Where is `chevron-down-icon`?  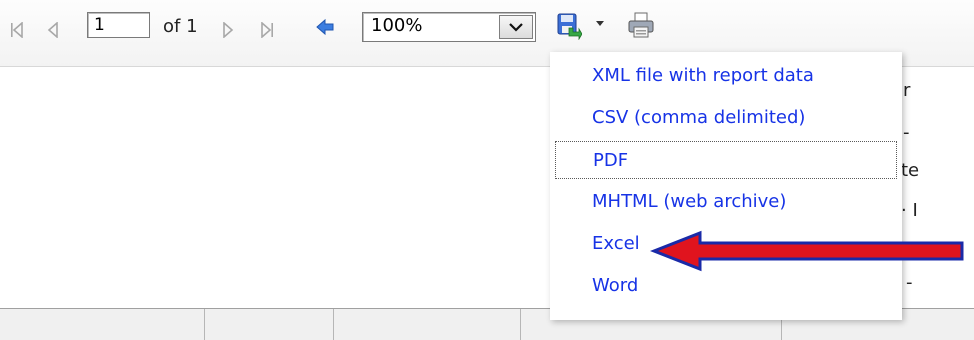 chevron-down-icon is located at coordinates (516, 27).